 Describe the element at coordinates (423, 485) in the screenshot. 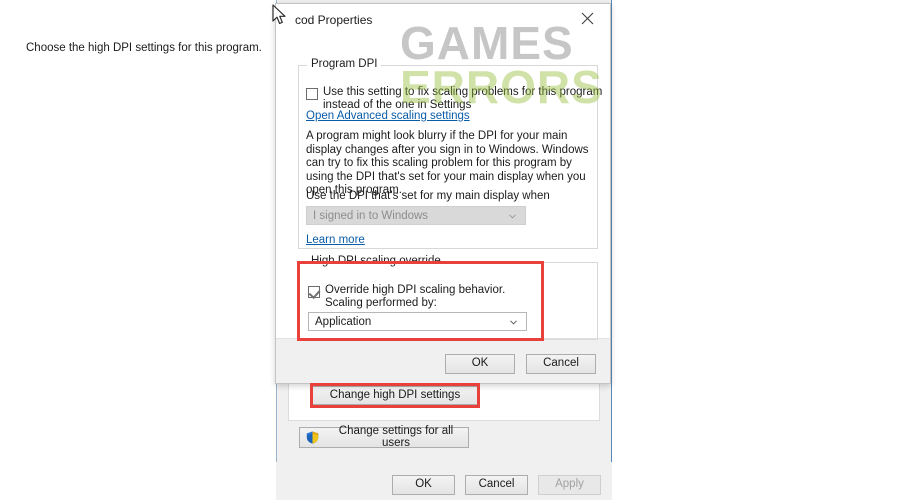

I see `background-ok-button: OK` at that location.